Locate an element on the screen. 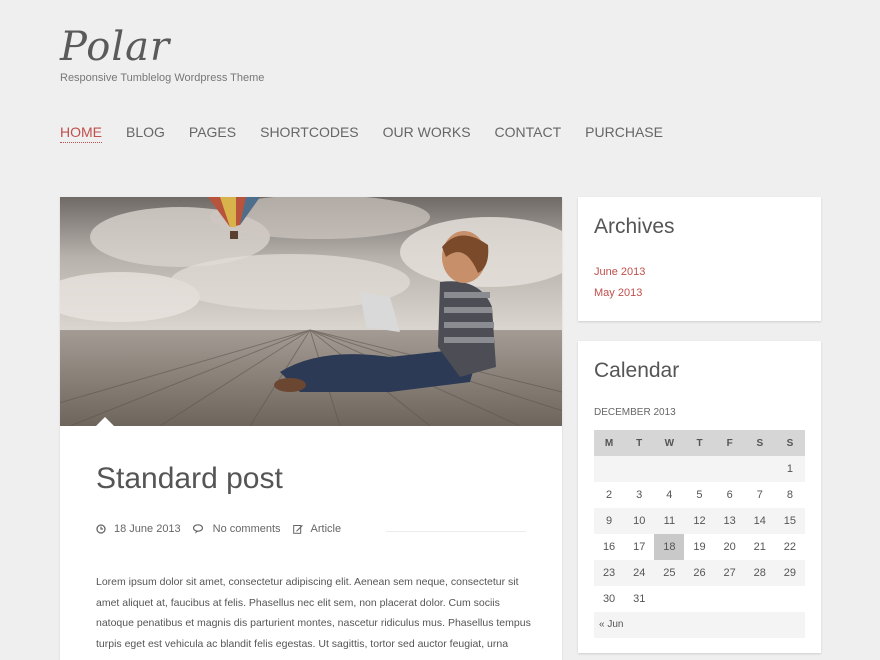 The image size is (880, 660). calendar-day: 10 is located at coordinates (639, 521).